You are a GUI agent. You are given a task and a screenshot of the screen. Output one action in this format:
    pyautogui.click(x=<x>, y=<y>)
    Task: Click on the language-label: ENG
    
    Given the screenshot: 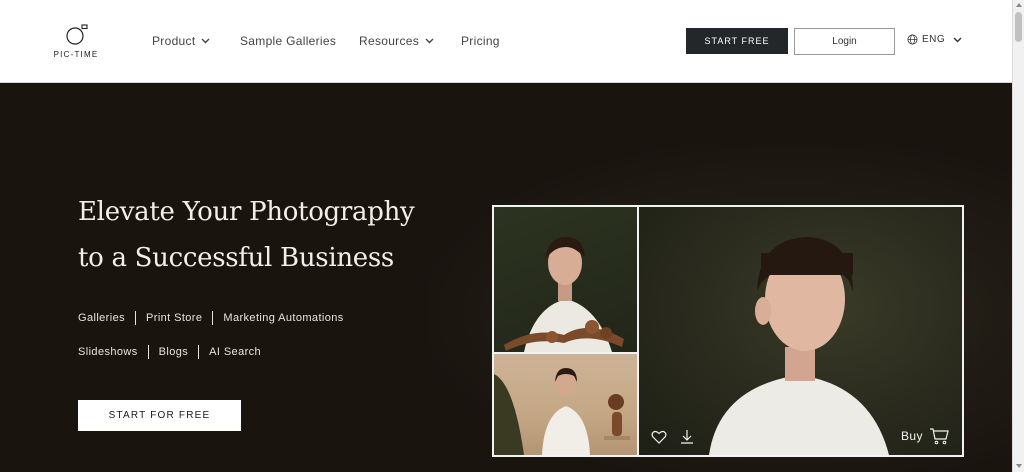 What is the action you would take?
    pyautogui.click(x=934, y=39)
    